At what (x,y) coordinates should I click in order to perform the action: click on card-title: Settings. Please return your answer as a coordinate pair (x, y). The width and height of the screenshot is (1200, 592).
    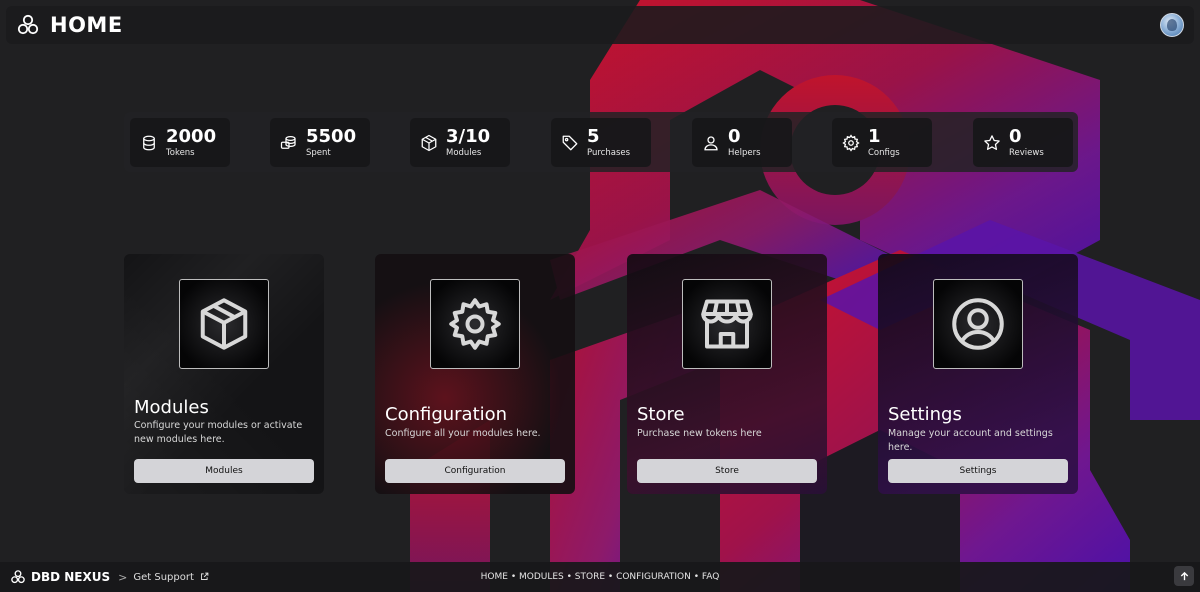
    Looking at the image, I should click on (925, 414).